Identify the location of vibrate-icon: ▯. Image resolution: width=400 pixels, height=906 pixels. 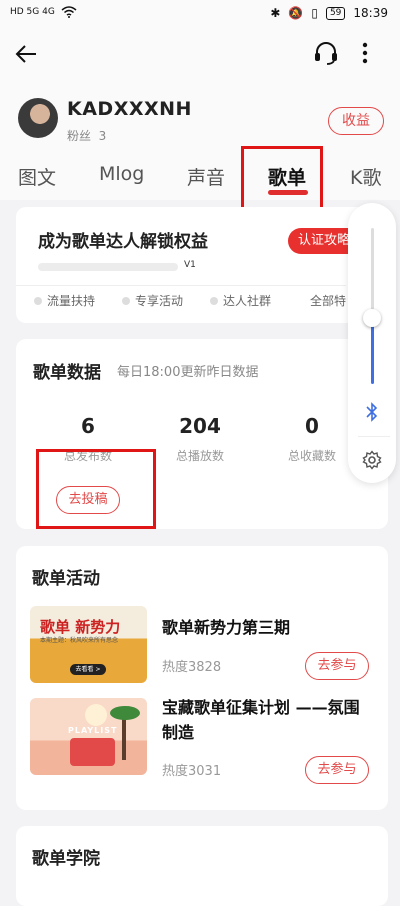
(314, 13).